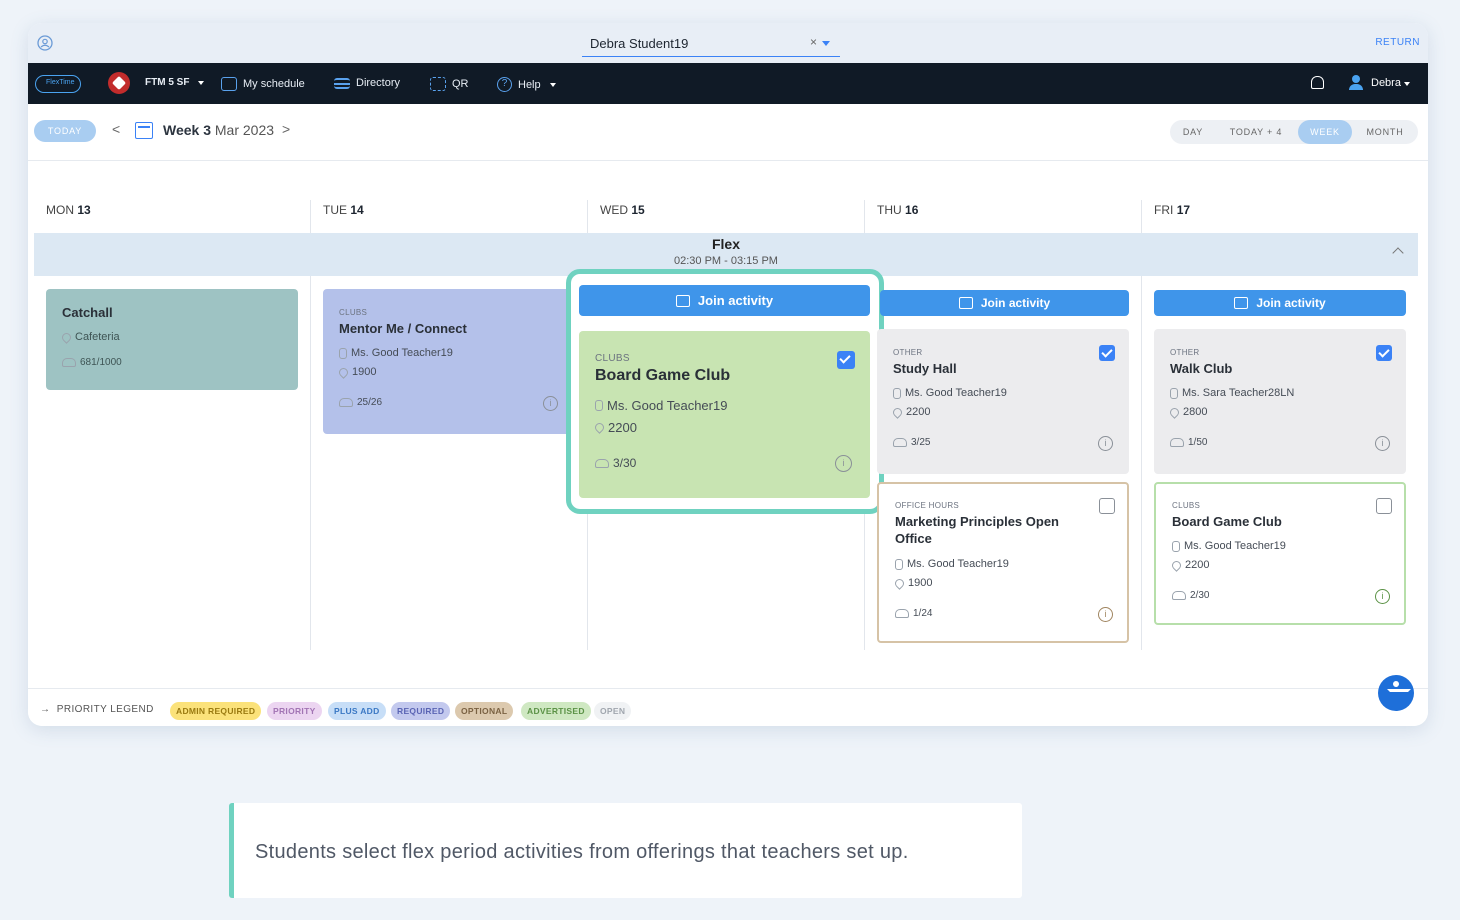 The image size is (1460, 920). I want to click on day-number: 17, so click(1183, 210).